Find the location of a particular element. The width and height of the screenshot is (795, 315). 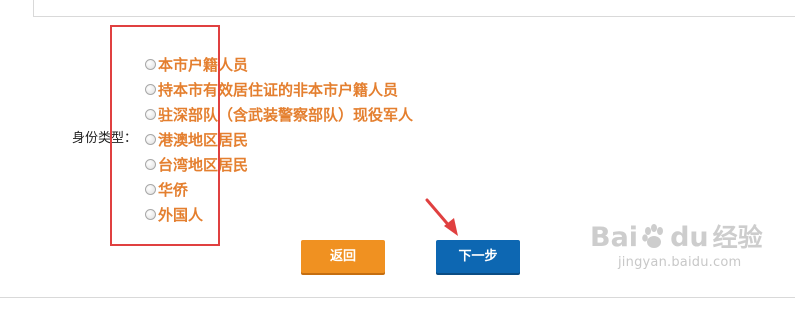

watermark-bai: Bai is located at coordinates (614, 237).